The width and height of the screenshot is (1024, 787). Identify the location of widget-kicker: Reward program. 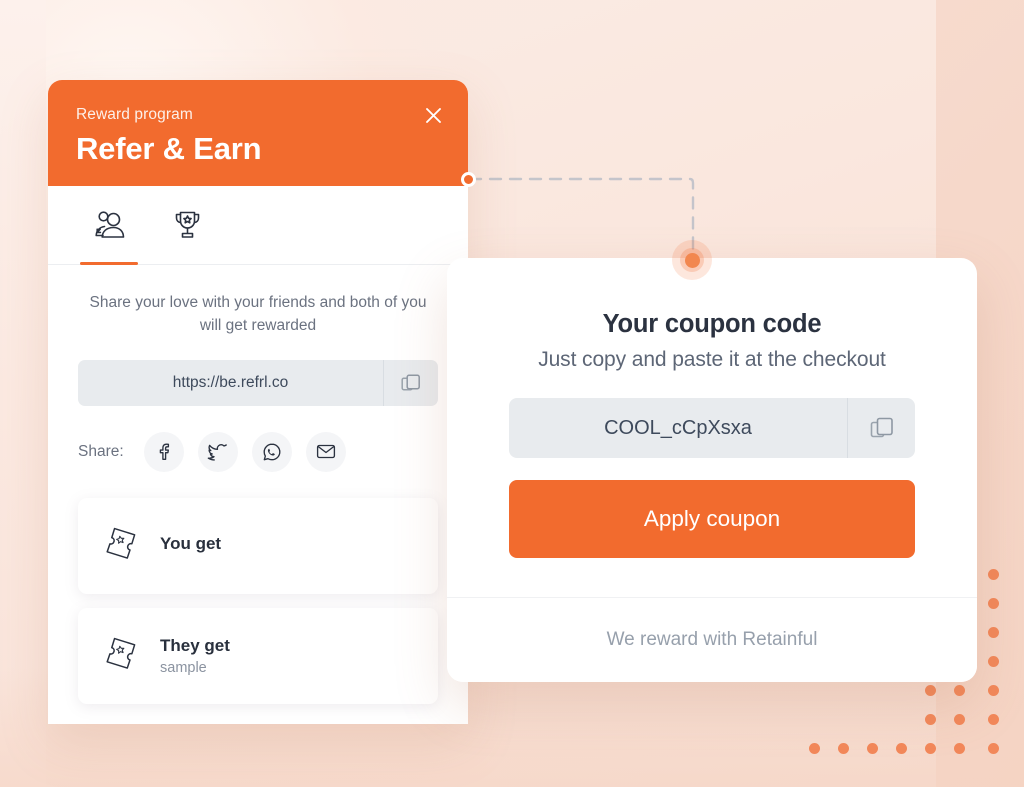
(134, 114).